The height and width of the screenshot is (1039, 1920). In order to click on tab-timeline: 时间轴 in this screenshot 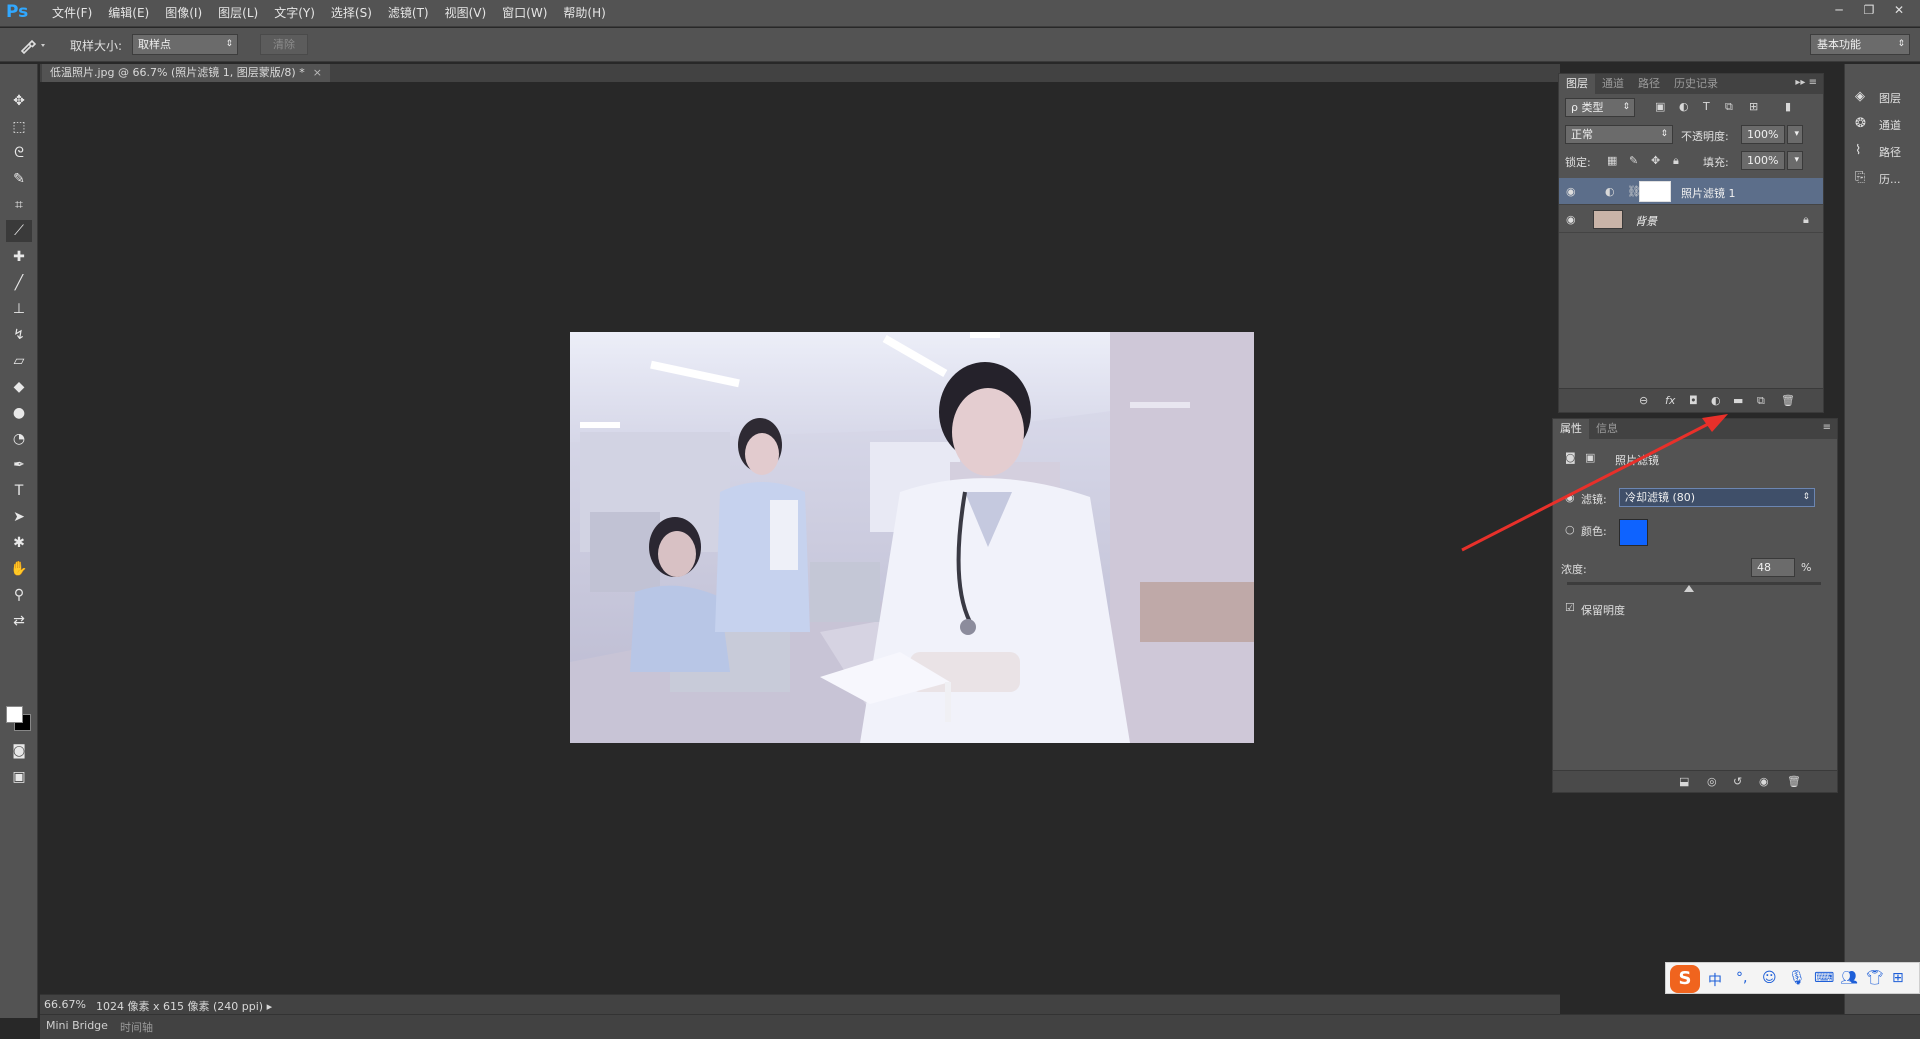, I will do `click(136, 1027)`.